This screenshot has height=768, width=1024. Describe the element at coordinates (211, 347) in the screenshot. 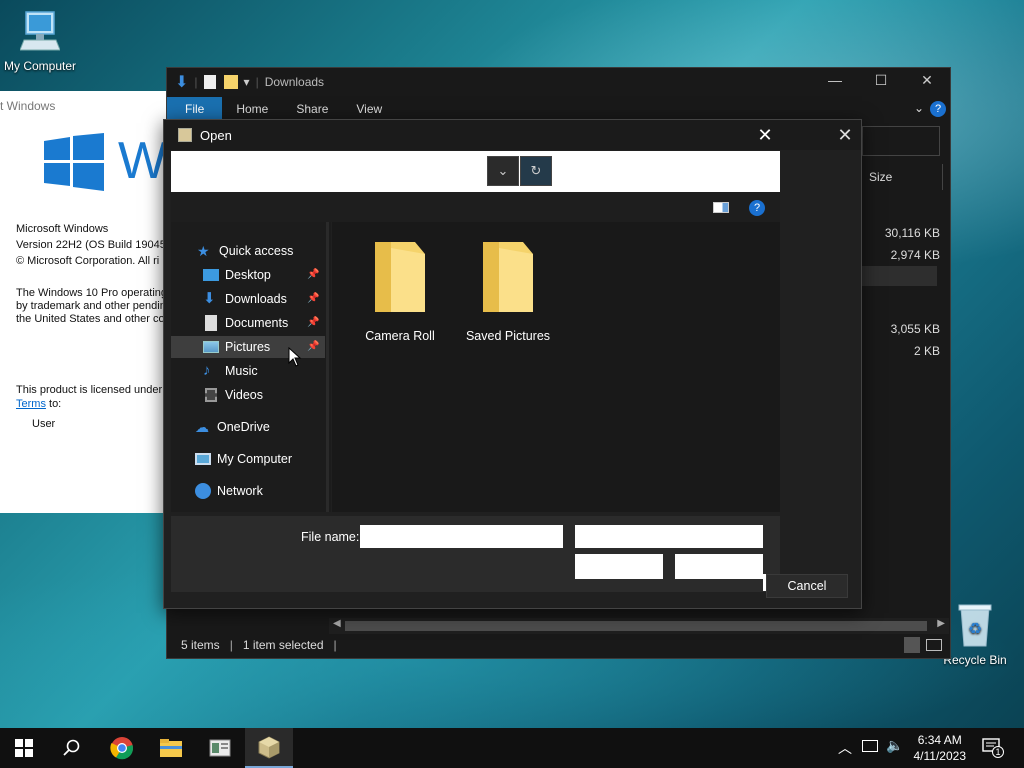

I see `pictures-icon` at that location.